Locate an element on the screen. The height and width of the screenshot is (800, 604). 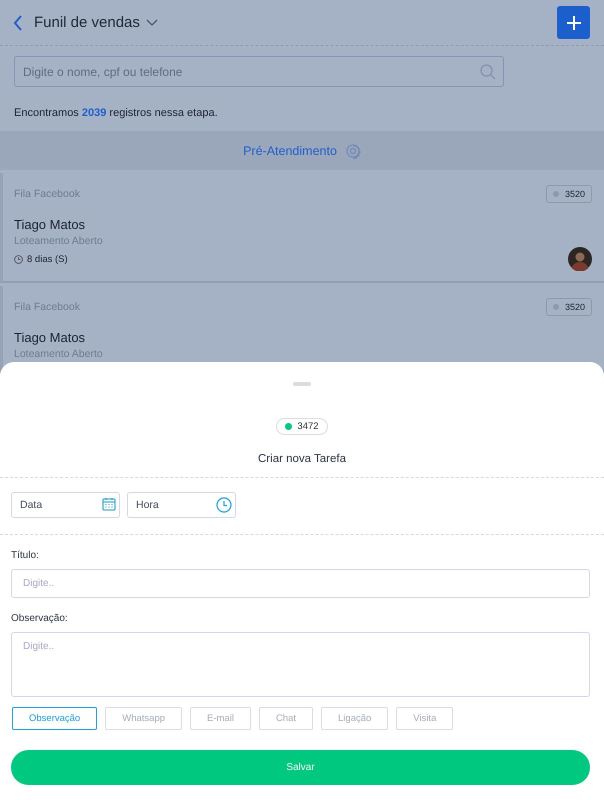
elapsed-time: 8 dias (S) is located at coordinates (47, 259).